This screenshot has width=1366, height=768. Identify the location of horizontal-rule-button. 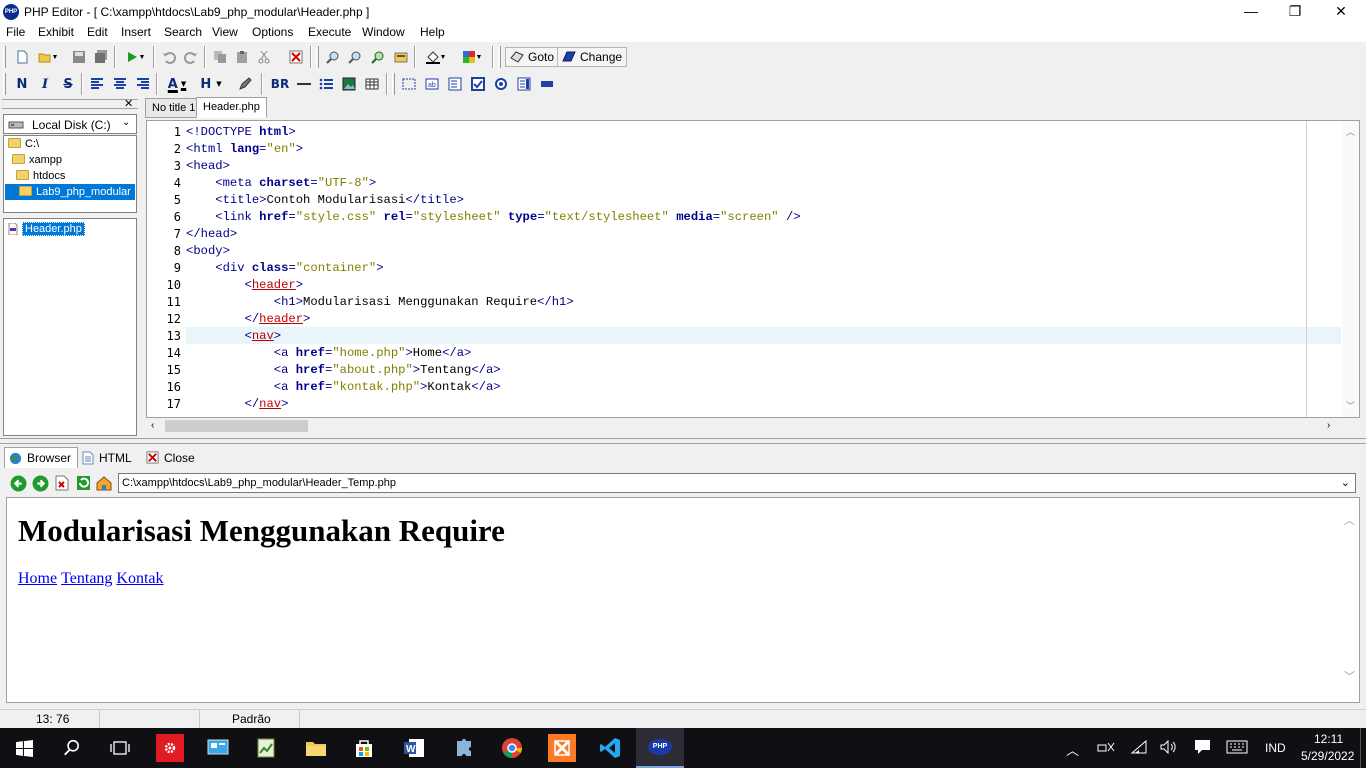
(304, 84).